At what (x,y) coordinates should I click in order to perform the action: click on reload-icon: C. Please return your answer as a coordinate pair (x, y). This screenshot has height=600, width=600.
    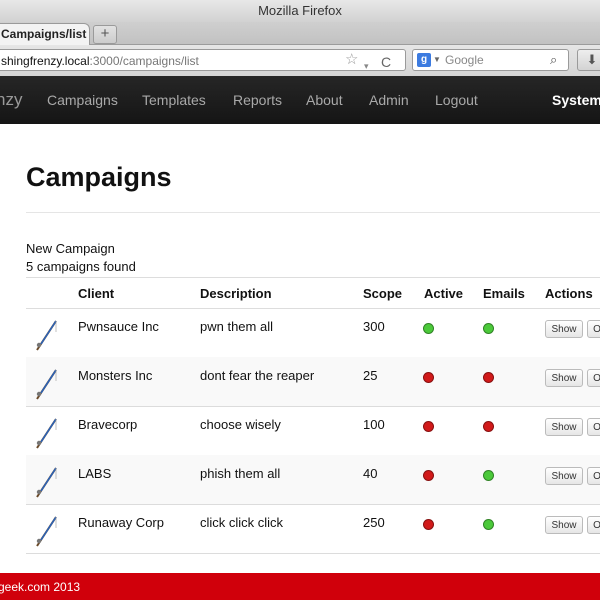
    Looking at the image, I should click on (386, 60).